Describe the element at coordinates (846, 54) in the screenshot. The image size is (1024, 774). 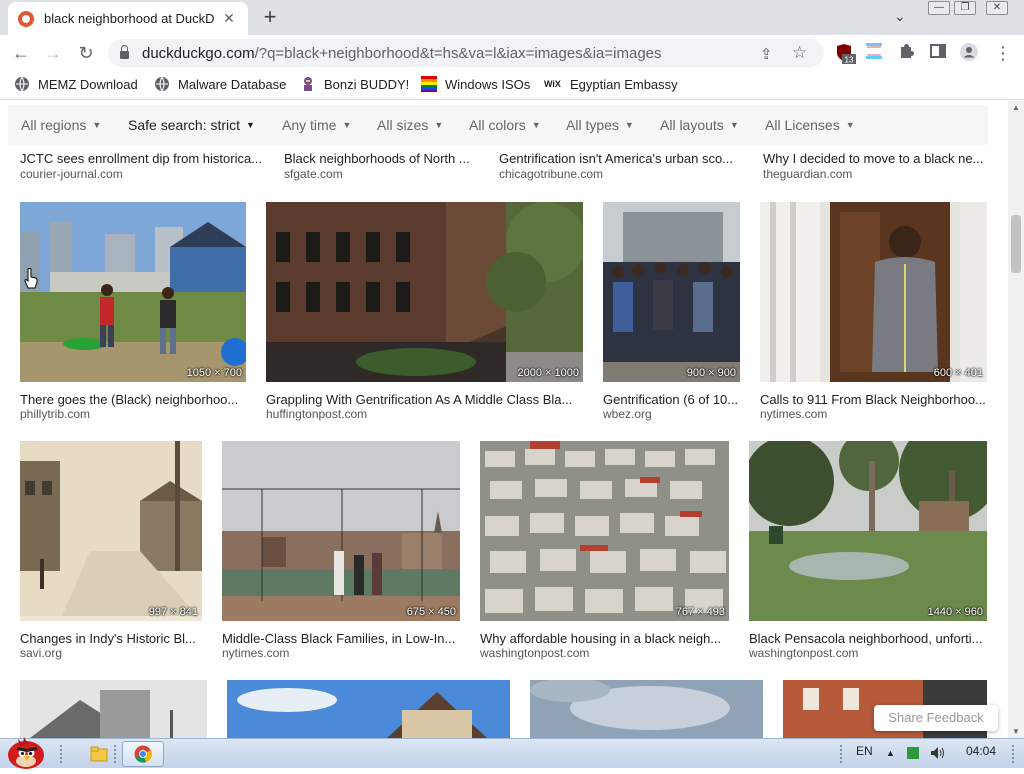
I see `ublock-extension-icon: 13` at that location.